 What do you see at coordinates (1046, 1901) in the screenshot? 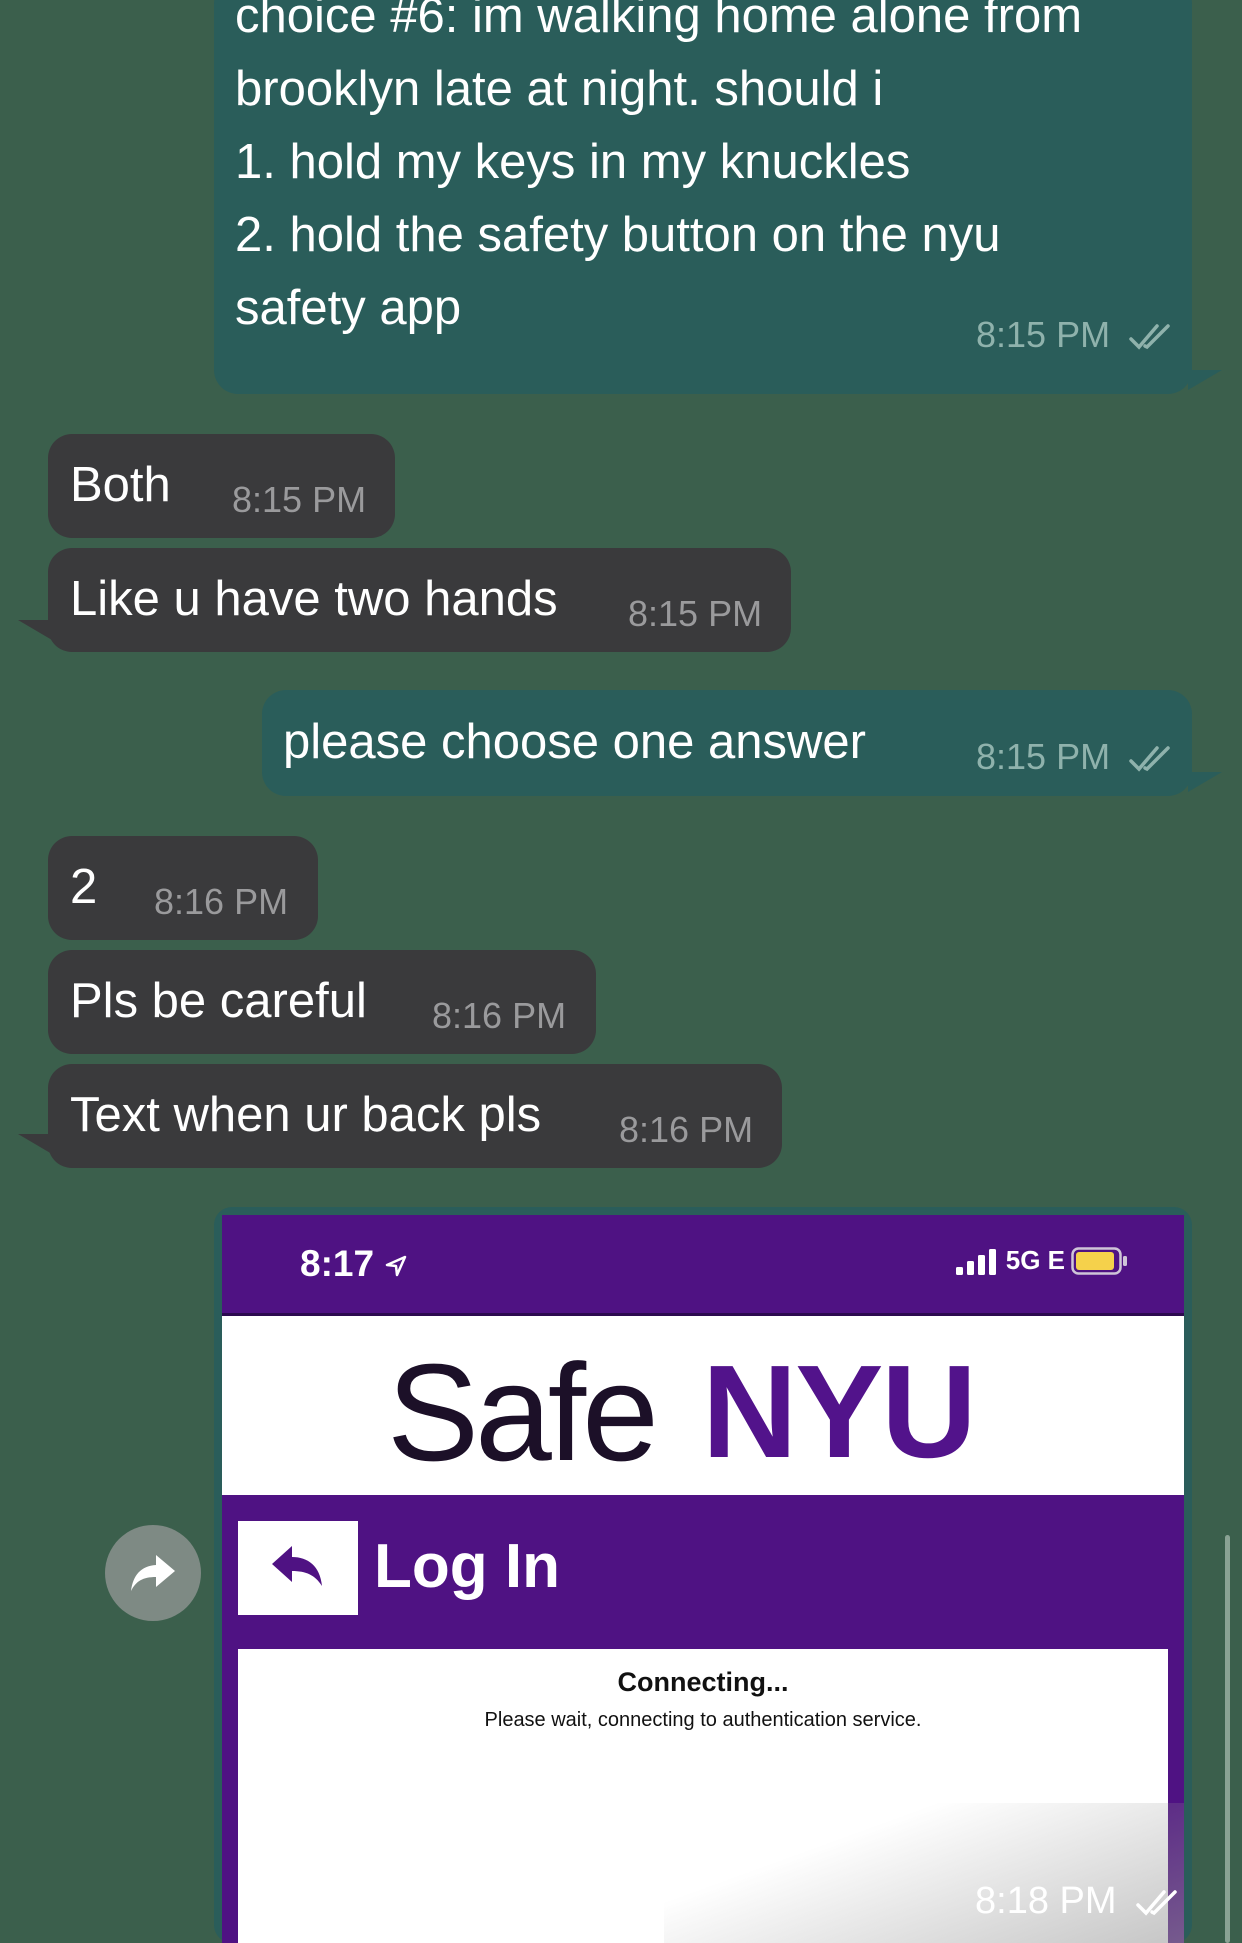
I see `timestamp: 8:18 PM` at bounding box center [1046, 1901].